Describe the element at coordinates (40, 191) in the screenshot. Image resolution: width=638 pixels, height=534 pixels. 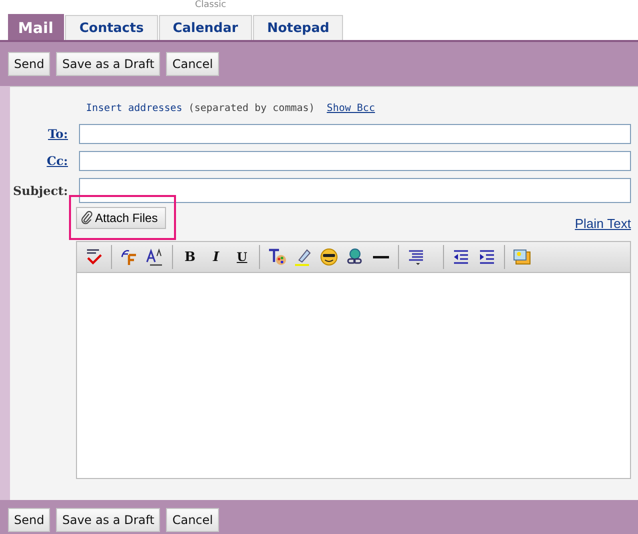
I see `field-label: Subject:` at that location.